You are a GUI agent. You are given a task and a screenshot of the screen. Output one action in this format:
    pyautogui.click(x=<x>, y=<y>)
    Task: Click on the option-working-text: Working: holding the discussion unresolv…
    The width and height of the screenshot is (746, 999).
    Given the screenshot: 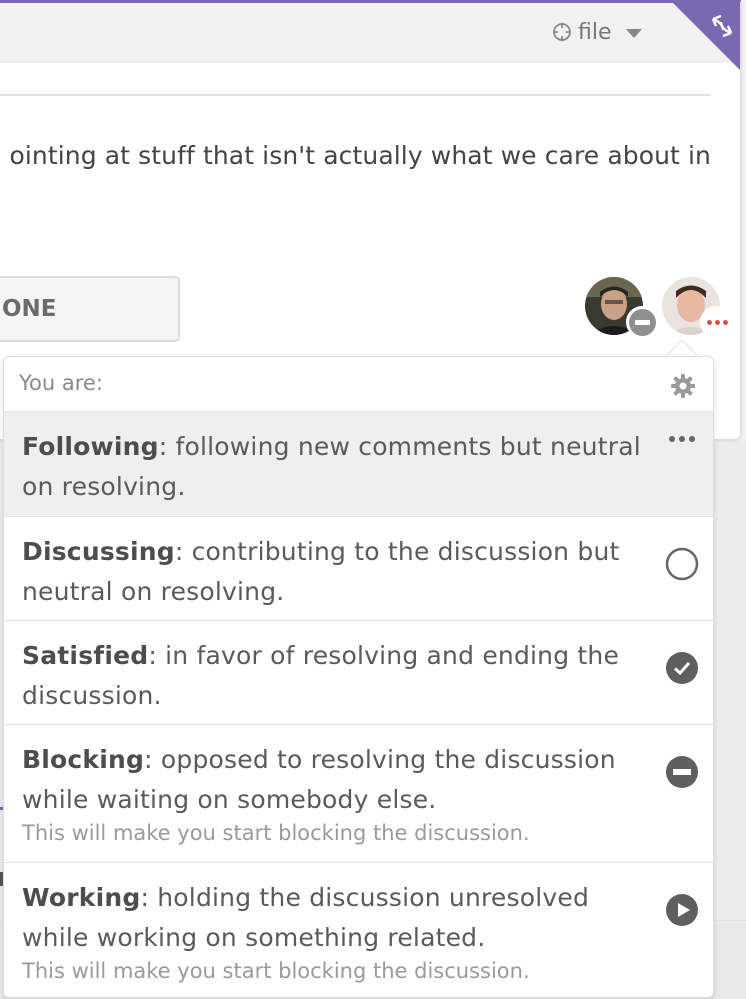 What is the action you would take?
    pyautogui.click(x=306, y=917)
    